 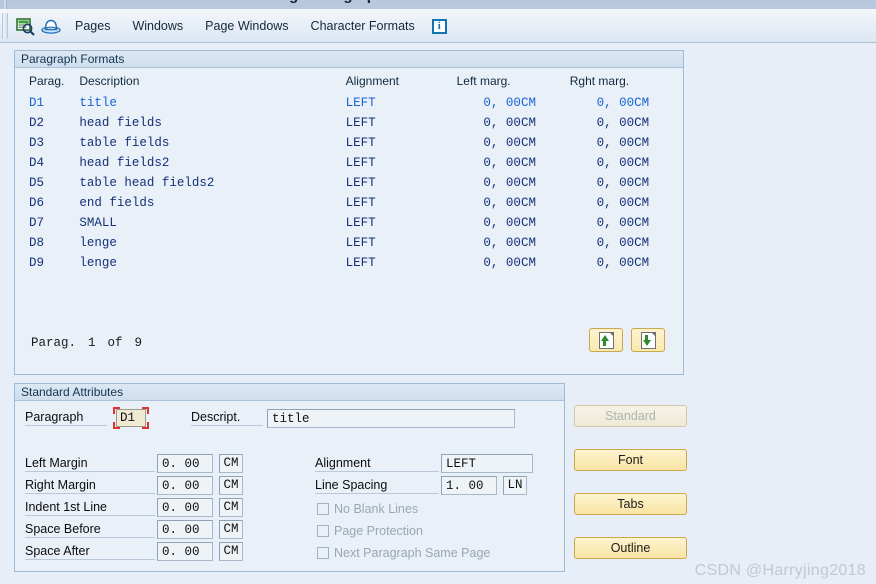 I want to click on cell-parag: D8, so click(x=37, y=243).